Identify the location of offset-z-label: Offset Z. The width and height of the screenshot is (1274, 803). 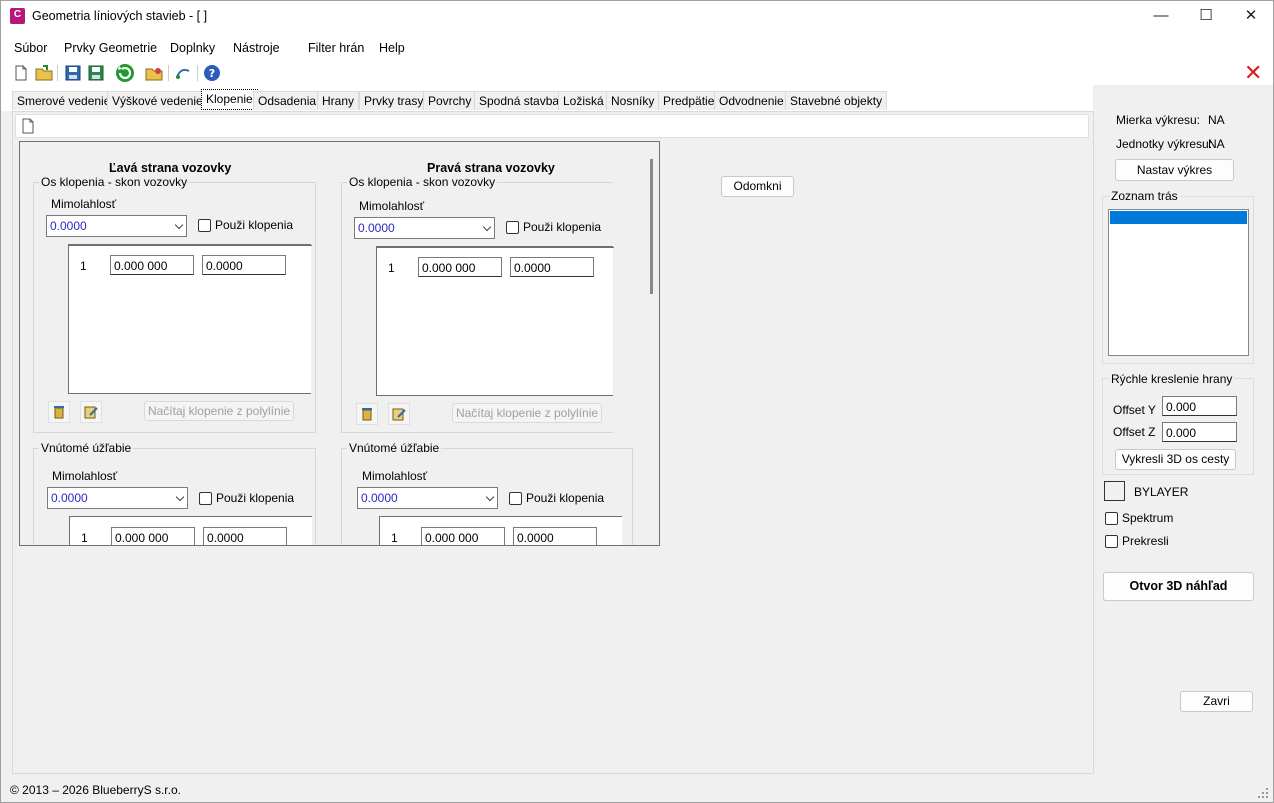
(1134, 432).